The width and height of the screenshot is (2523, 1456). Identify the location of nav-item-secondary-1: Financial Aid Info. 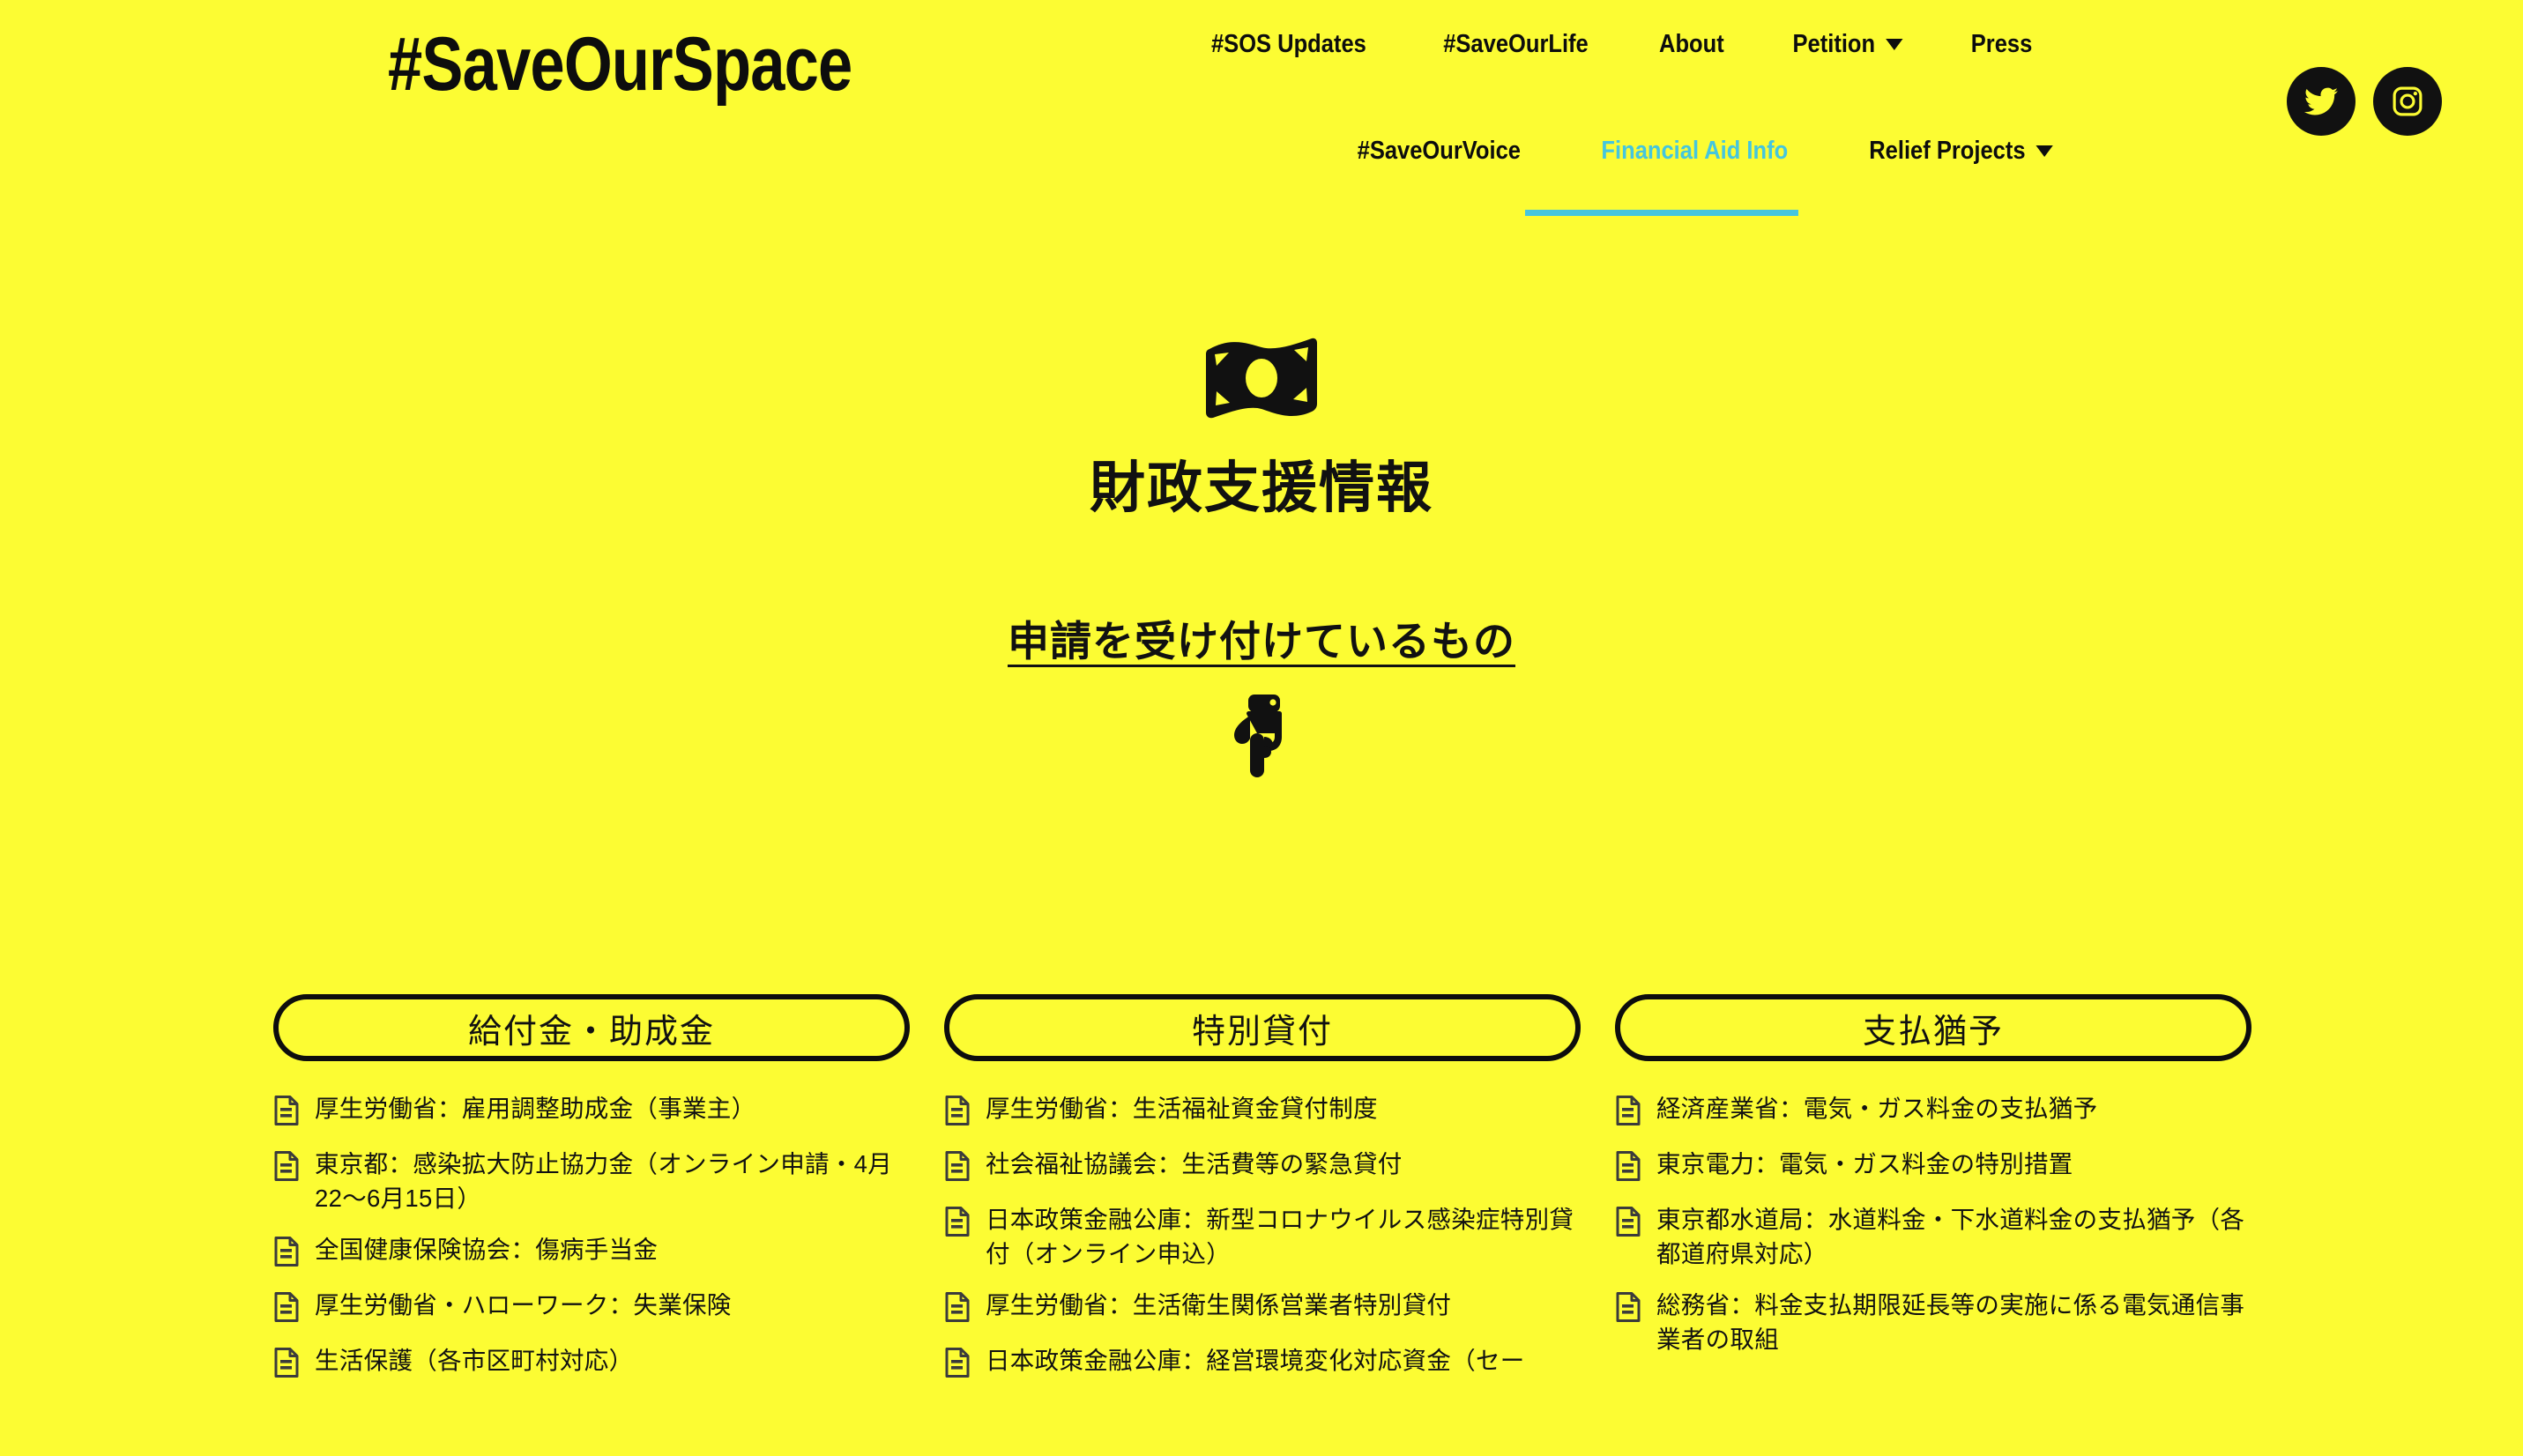
(1694, 151).